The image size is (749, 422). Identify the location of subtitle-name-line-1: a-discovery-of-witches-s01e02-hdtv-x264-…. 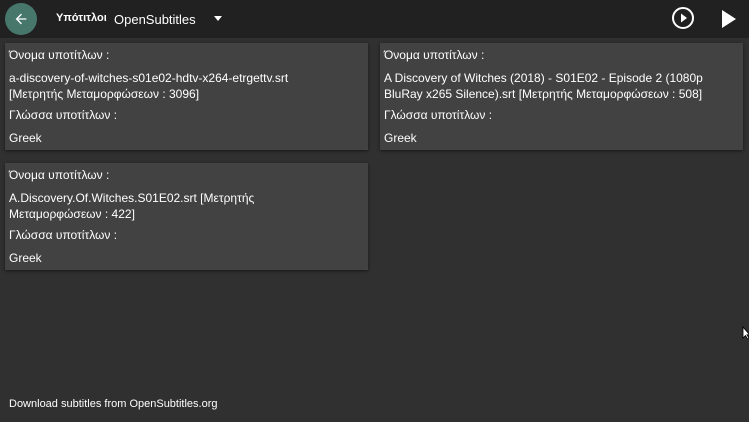
(149, 78).